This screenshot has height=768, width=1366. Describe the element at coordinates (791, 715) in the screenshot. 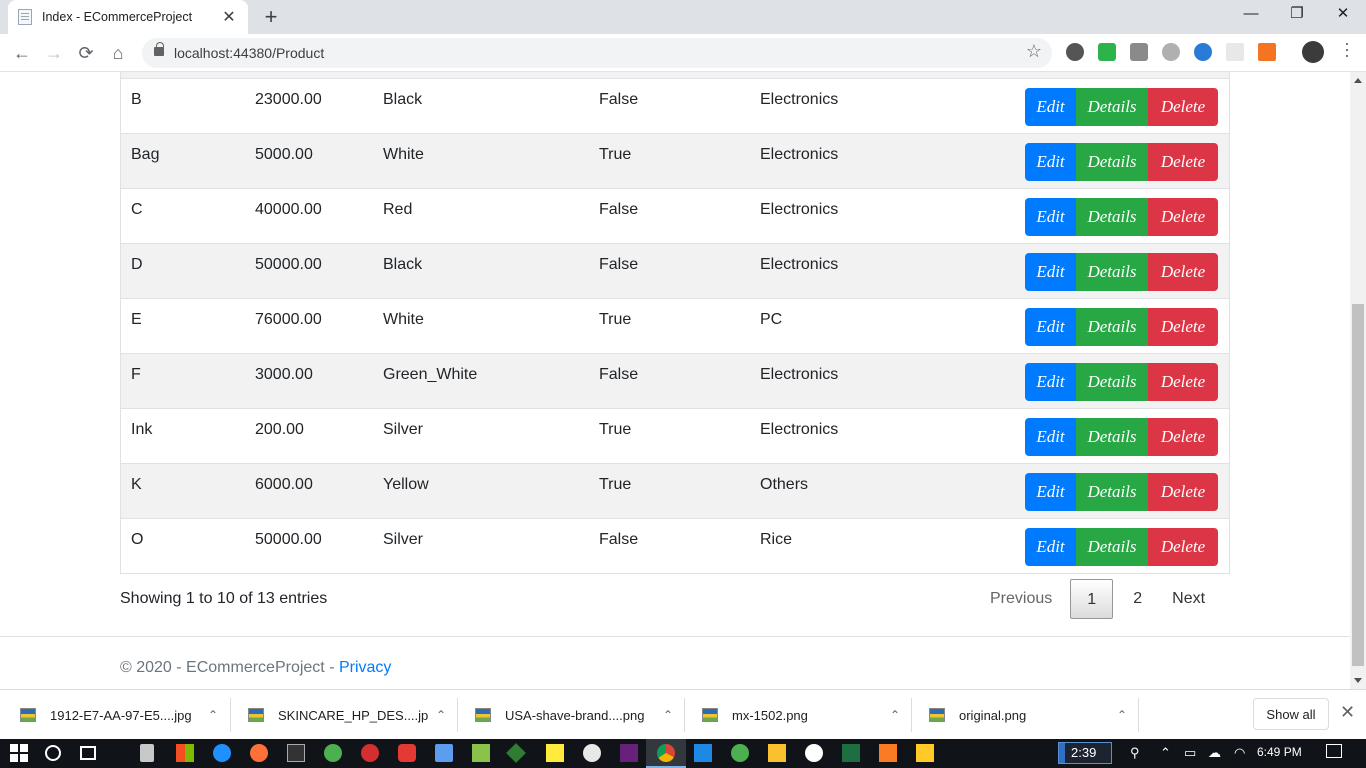

I see `download-item: mx-1502.png ⌃` at that location.